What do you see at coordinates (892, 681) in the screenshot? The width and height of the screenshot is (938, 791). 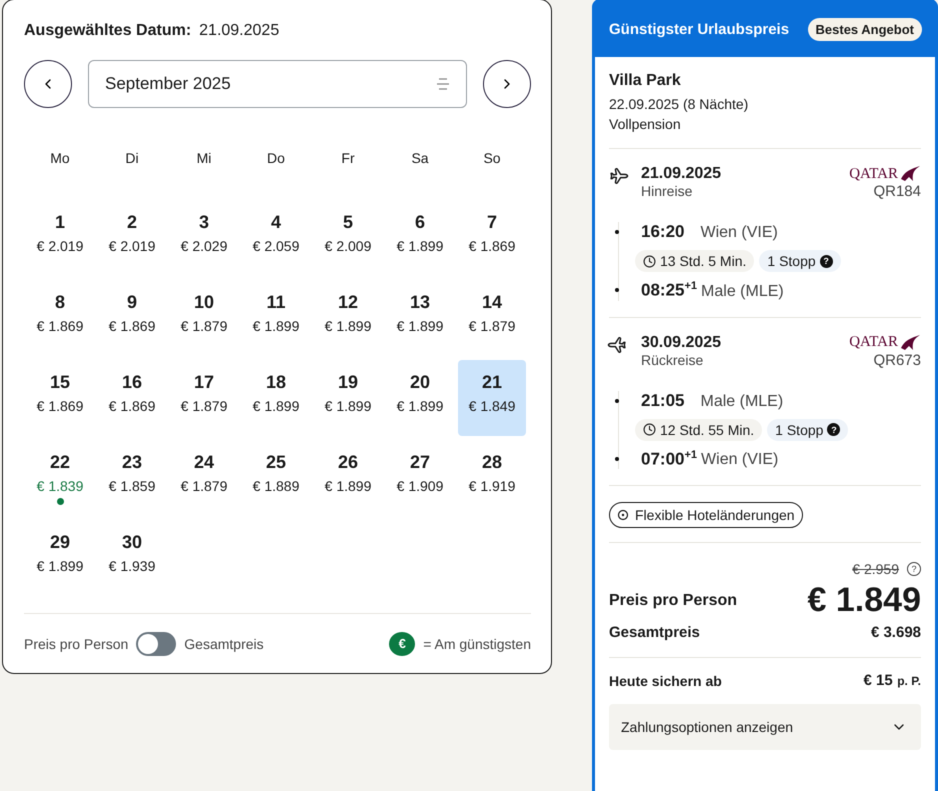 I see `deposit-price: € 15 p. P.` at bounding box center [892, 681].